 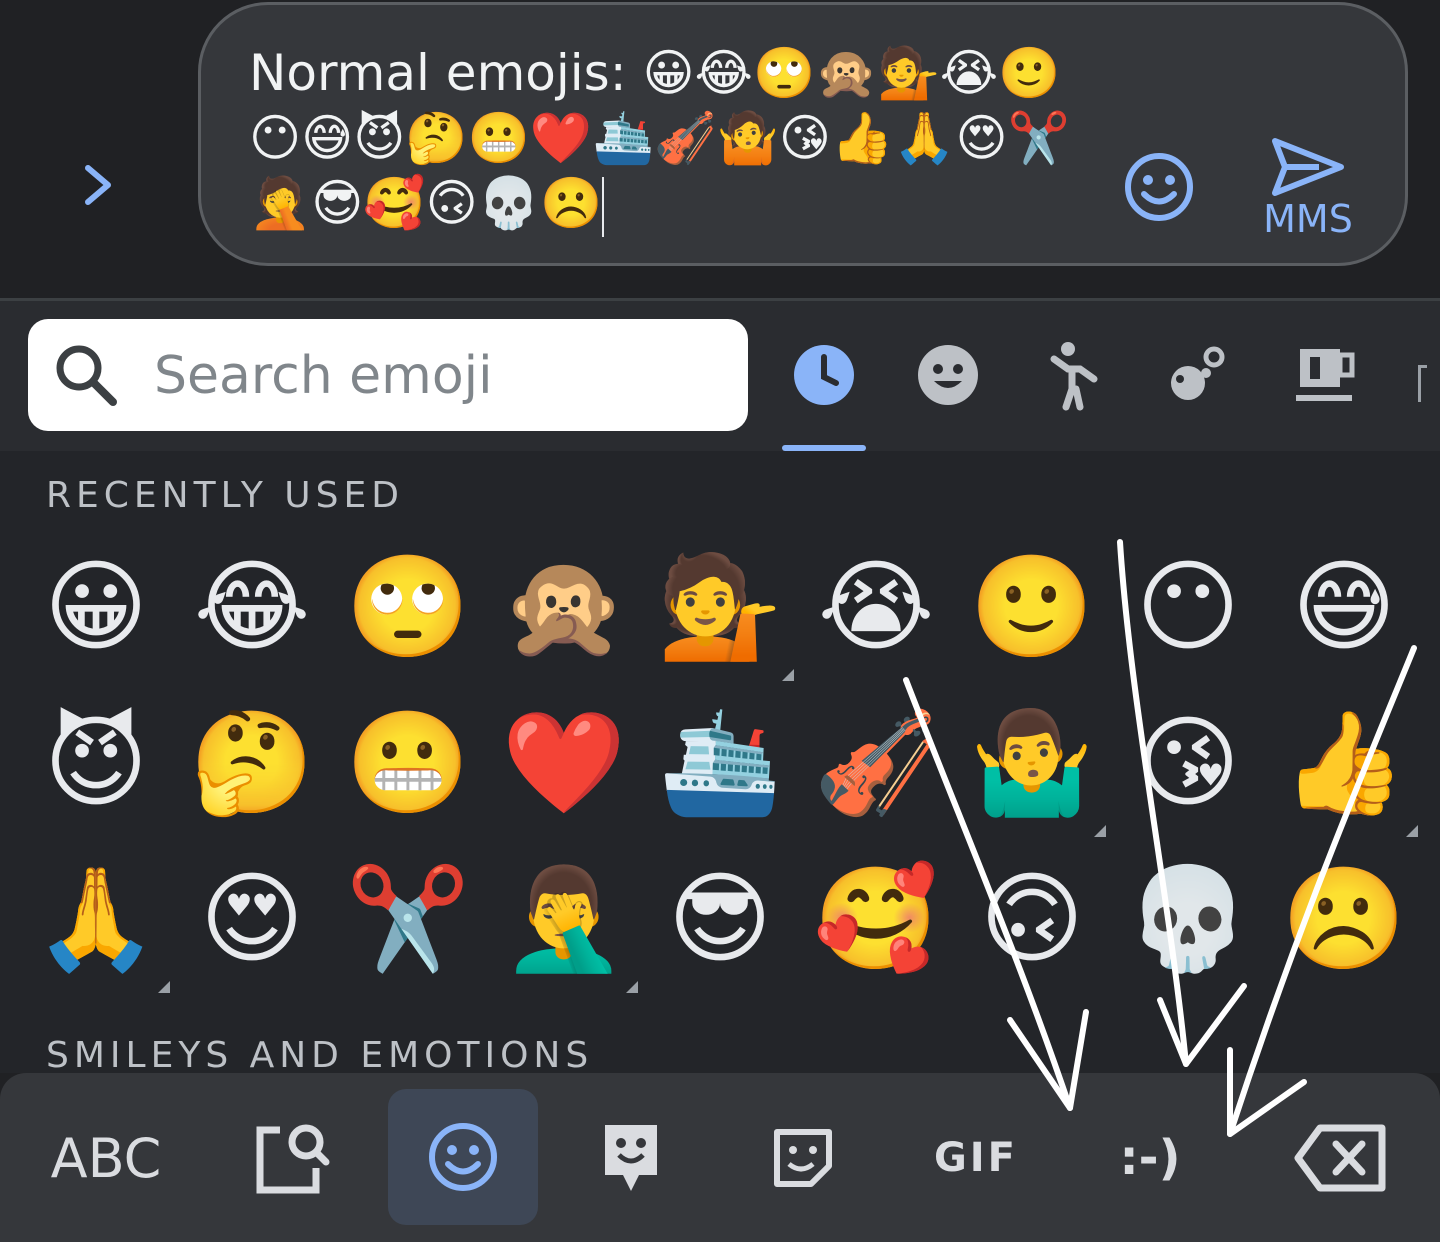 I want to click on tab-food-drink, so click(x=1326, y=375).